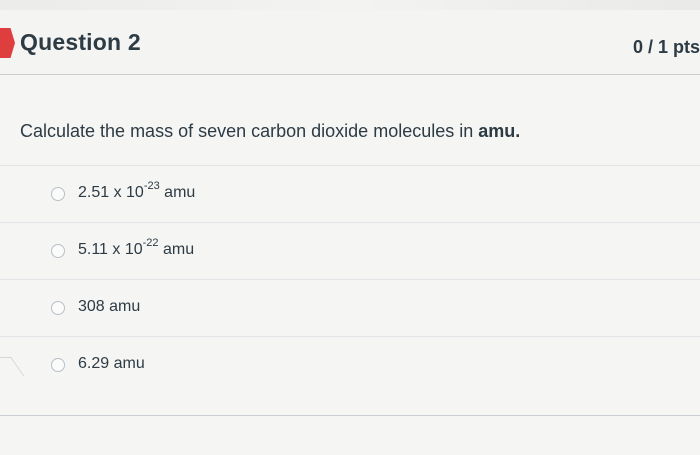 The image size is (700, 455). Describe the element at coordinates (7, 43) in the screenshot. I see `incorrect-question-marker-icon` at that location.